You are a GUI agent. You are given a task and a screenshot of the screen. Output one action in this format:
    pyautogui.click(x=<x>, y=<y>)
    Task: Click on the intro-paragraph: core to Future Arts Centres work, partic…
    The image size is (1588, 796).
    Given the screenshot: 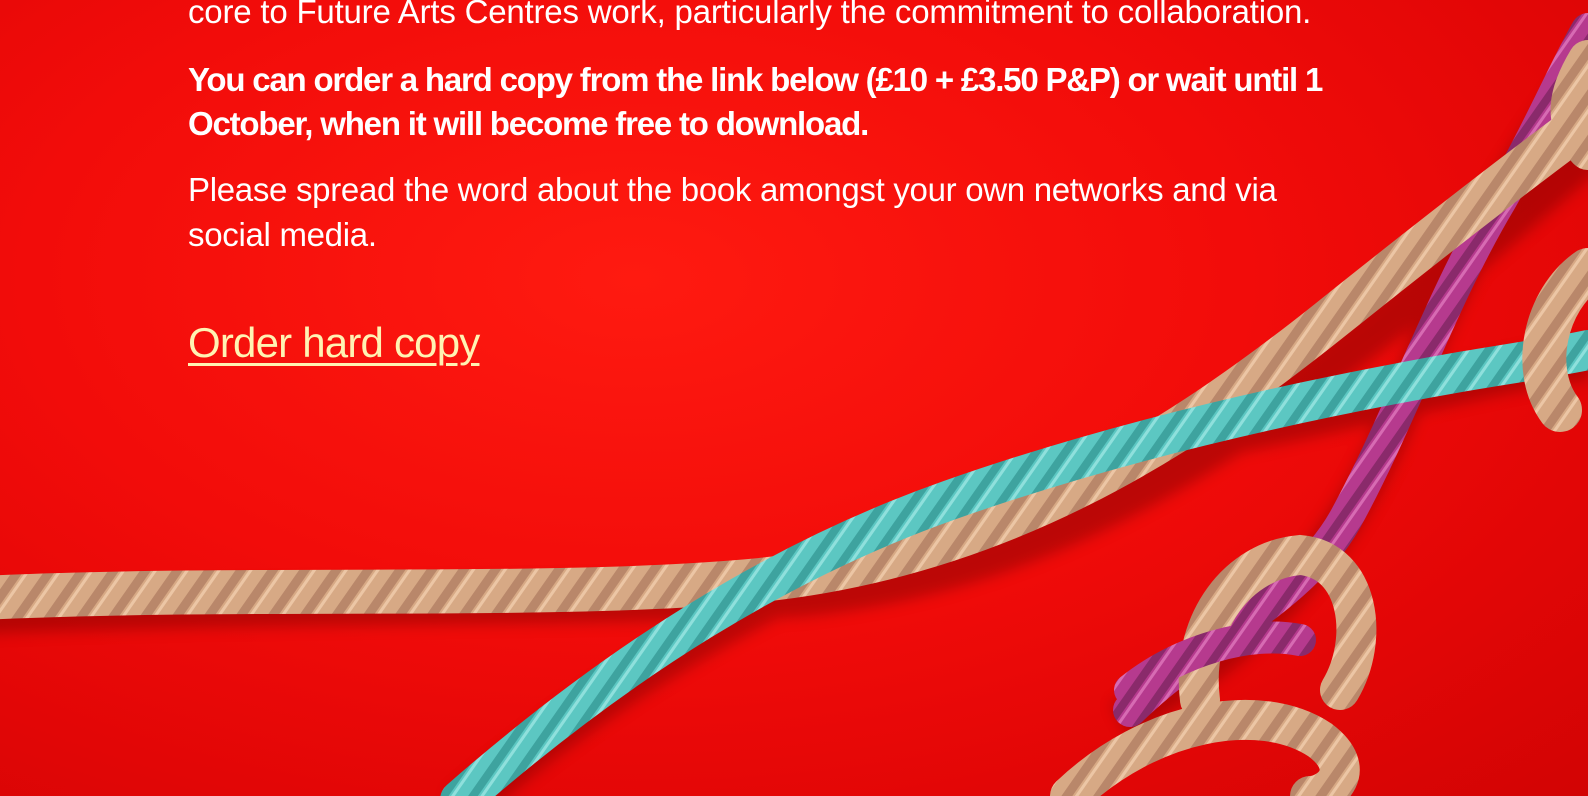 What is the action you would take?
    pyautogui.click(x=750, y=15)
    